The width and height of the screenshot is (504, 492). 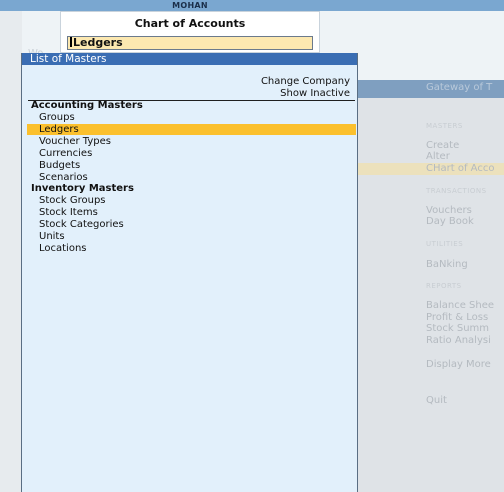 What do you see at coordinates (68, 212) in the screenshot?
I see `list-item-stock-items: Stock Items` at bounding box center [68, 212].